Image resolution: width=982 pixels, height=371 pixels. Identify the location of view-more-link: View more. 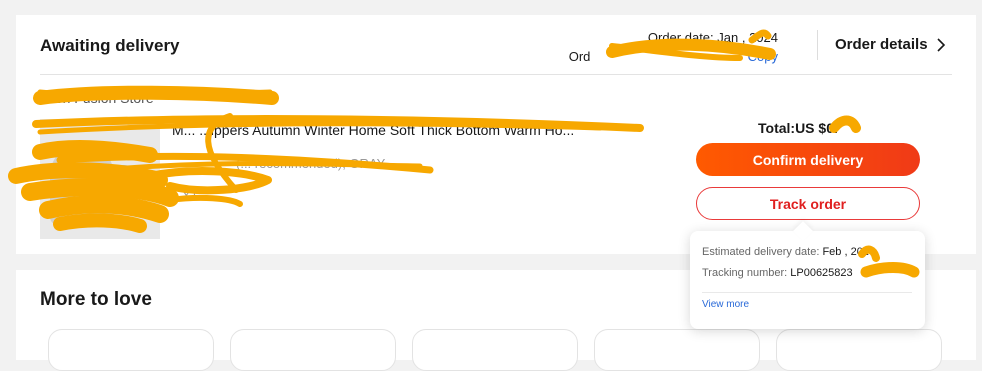
(725, 304).